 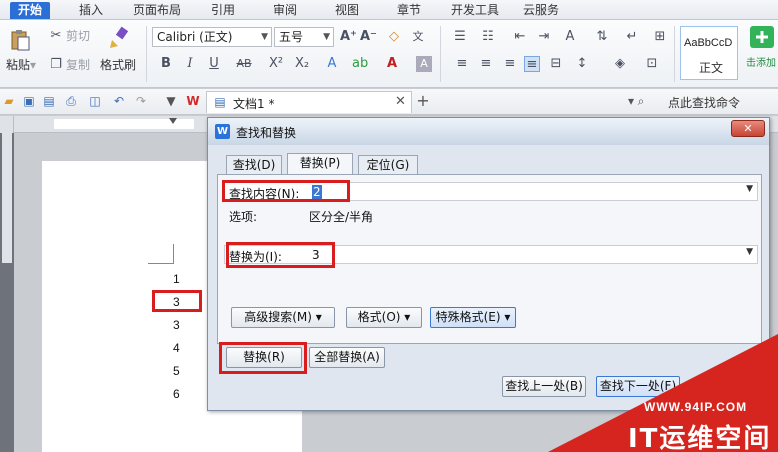 I want to click on table-icon: ⊞, so click(x=660, y=37).